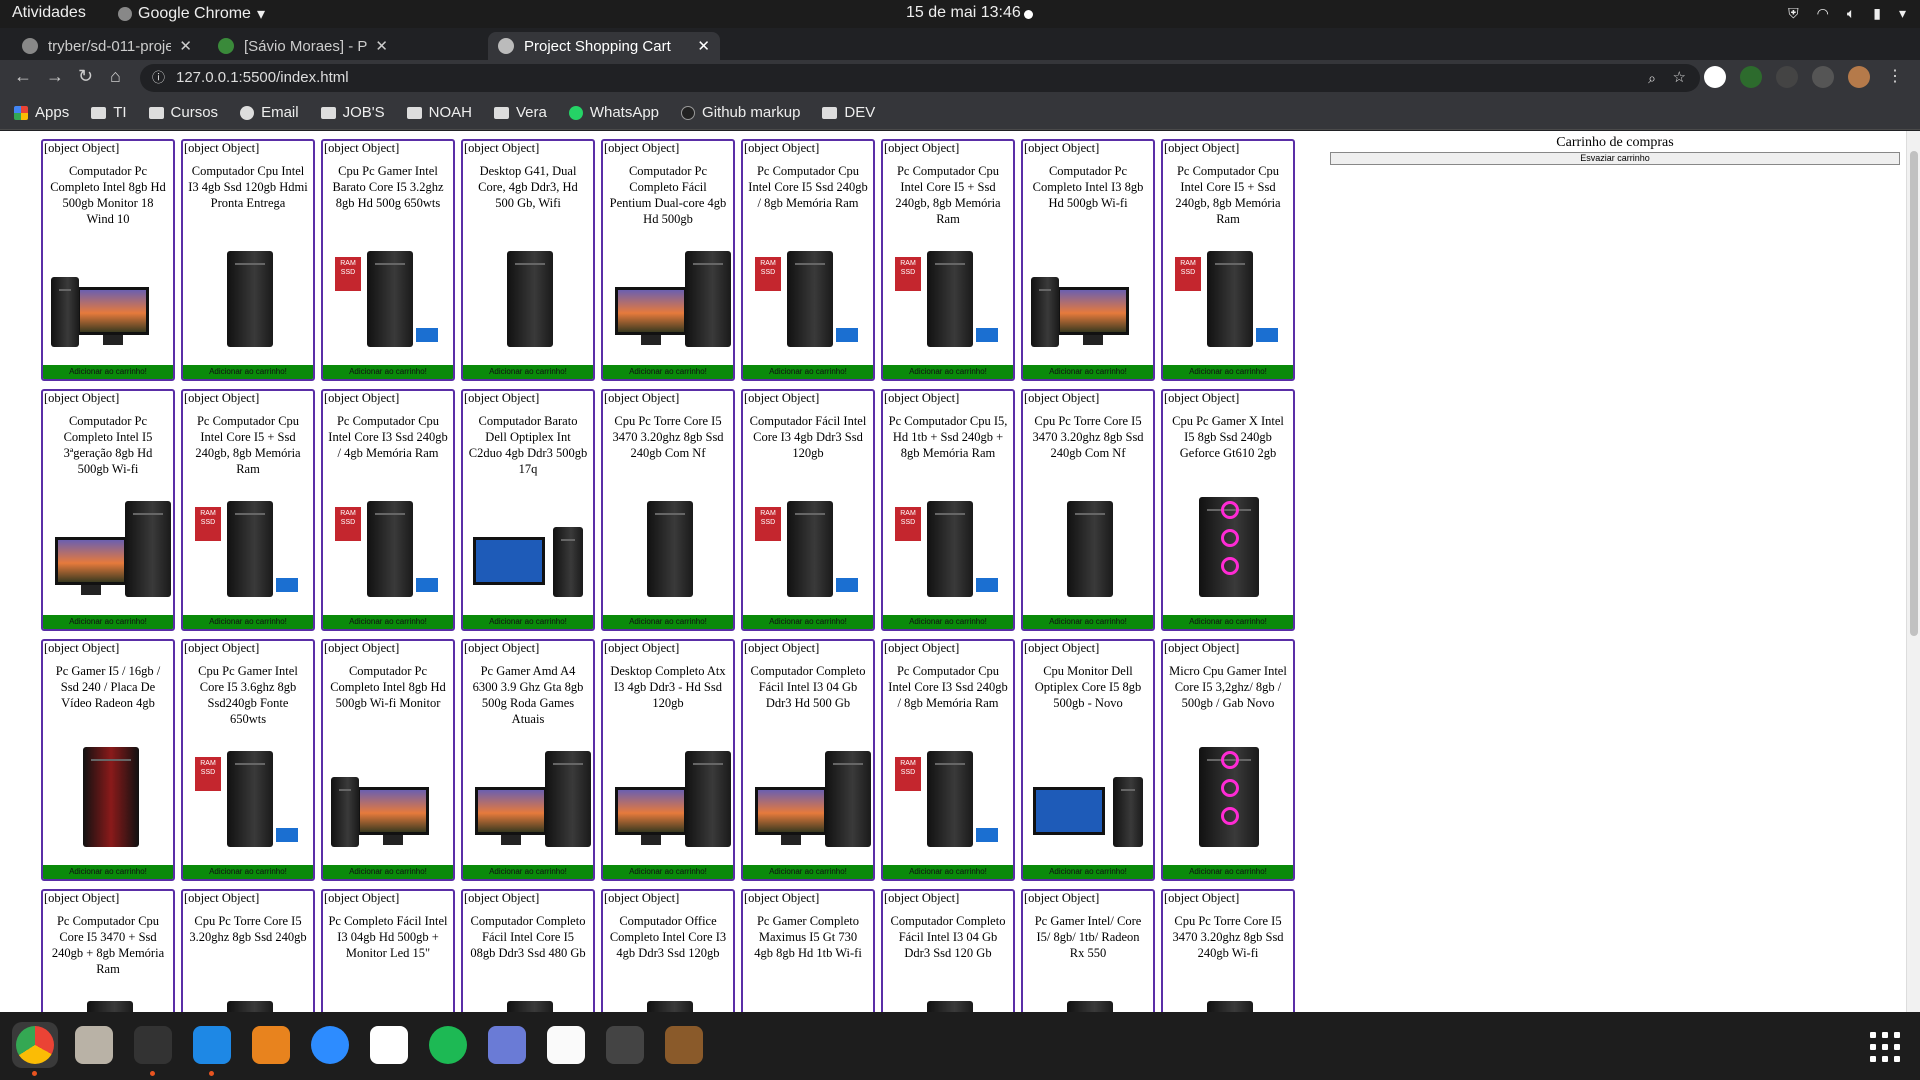 The height and width of the screenshot is (1080, 1920). What do you see at coordinates (1914, 393) in the screenshot?
I see `scrollbar-thumb` at bounding box center [1914, 393].